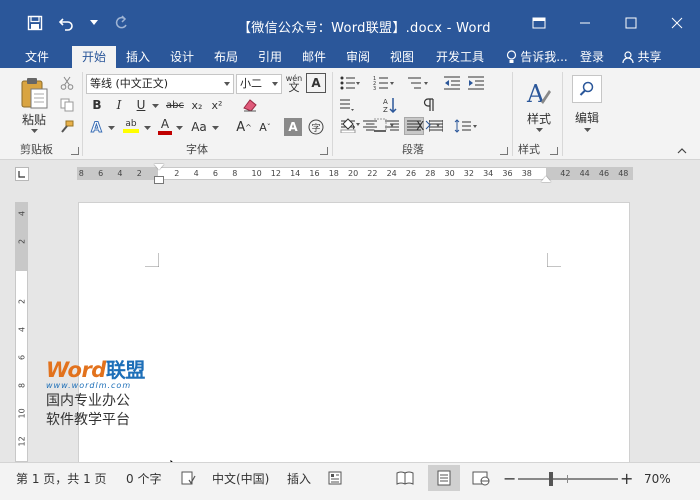 This screenshot has width=700, height=500. I want to click on crop-mark-top-left, so click(152, 260).